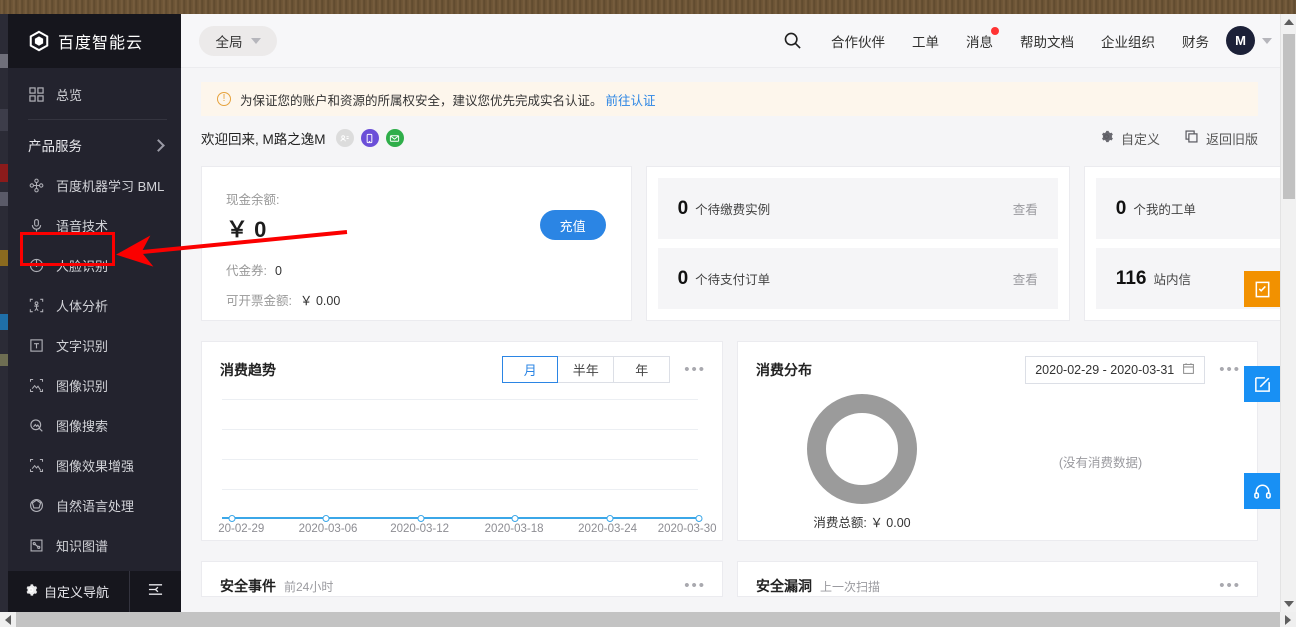  Describe the element at coordinates (421, 100) in the screenshot. I see `notice-text: 为保证您的账户和资源的所属权安全，建议您优先完成实名认证。` at that location.